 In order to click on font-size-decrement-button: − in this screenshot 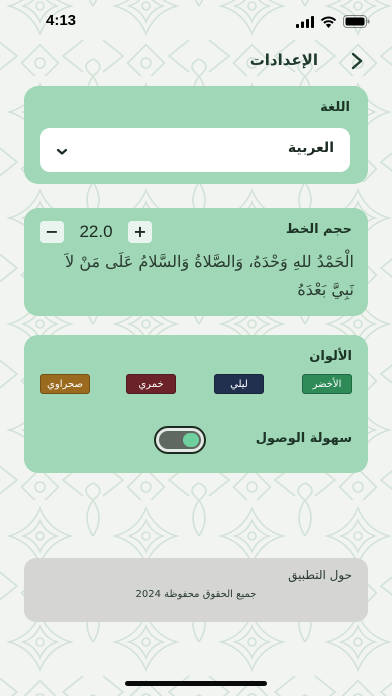, I will do `click(52, 232)`.